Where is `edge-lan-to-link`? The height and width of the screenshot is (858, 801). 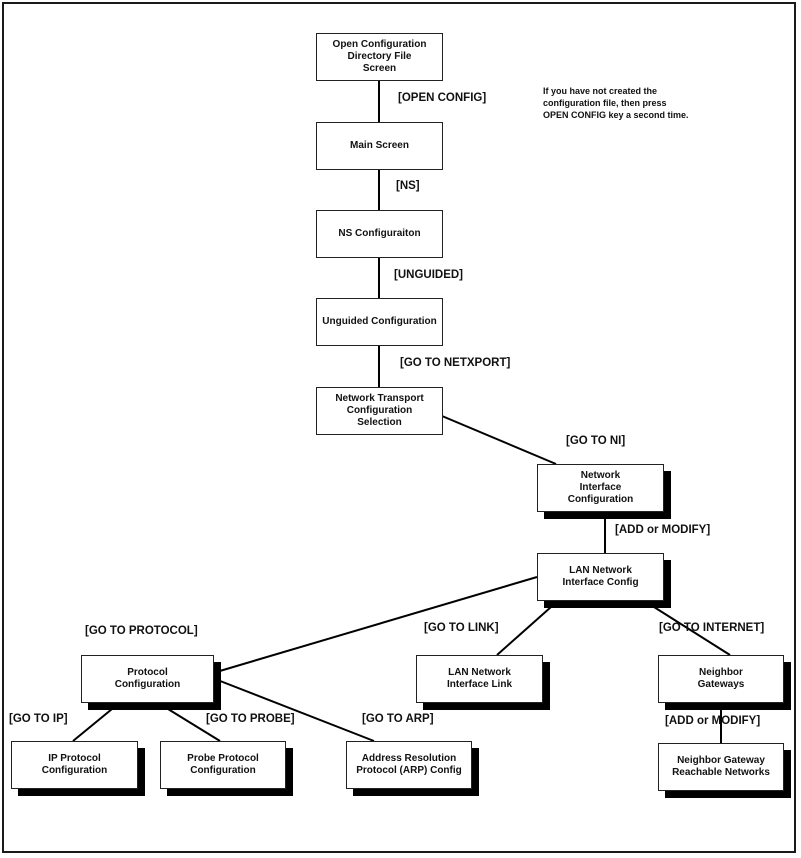
edge-lan-to-link is located at coordinates (524, 631).